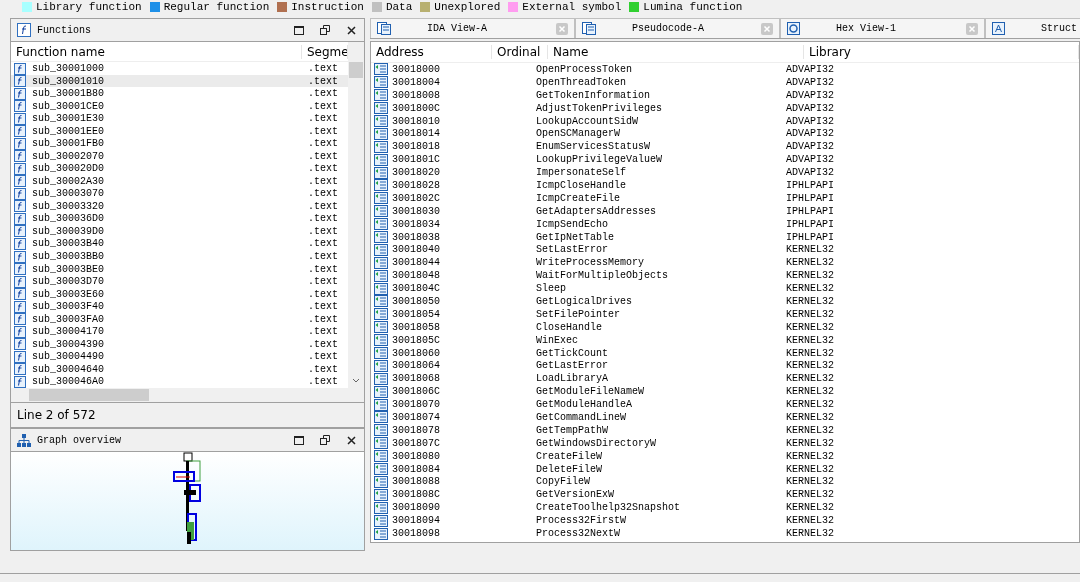 This screenshot has height=582, width=1080. What do you see at coordinates (156, 51) in the screenshot?
I see `column-header: Function name` at bounding box center [156, 51].